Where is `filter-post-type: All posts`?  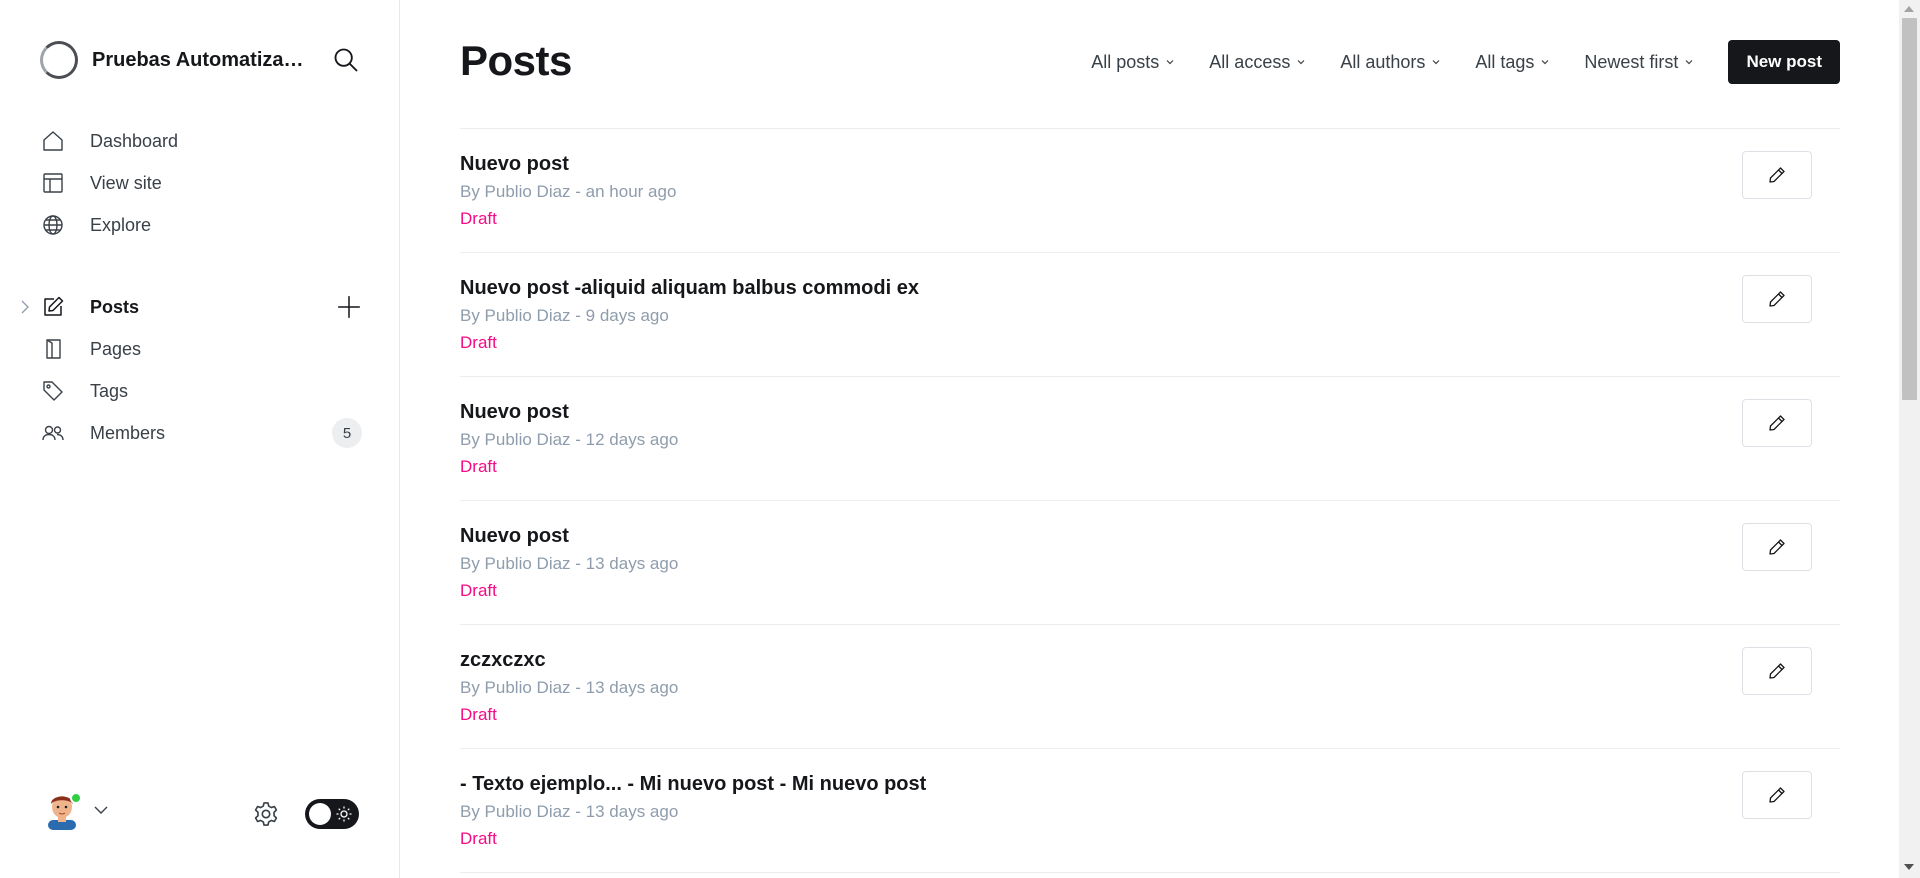
filter-post-type: All posts is located at coordinates (1133, 62).